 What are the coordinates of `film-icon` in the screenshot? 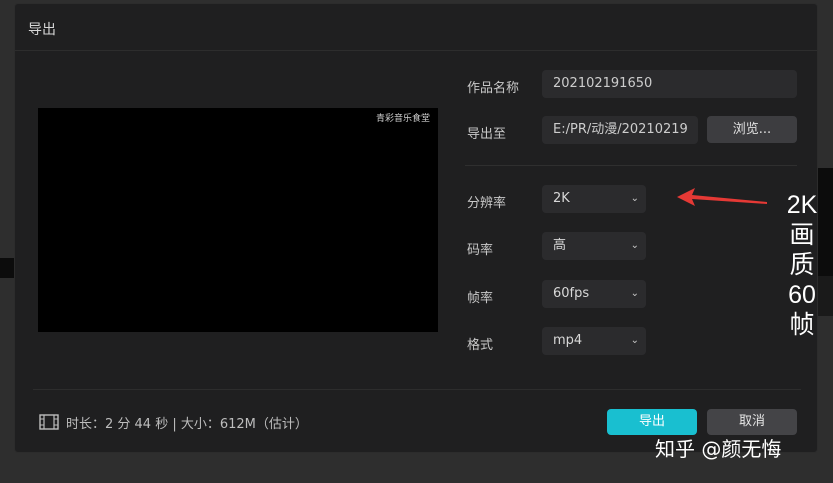 It's located at (49, 422).